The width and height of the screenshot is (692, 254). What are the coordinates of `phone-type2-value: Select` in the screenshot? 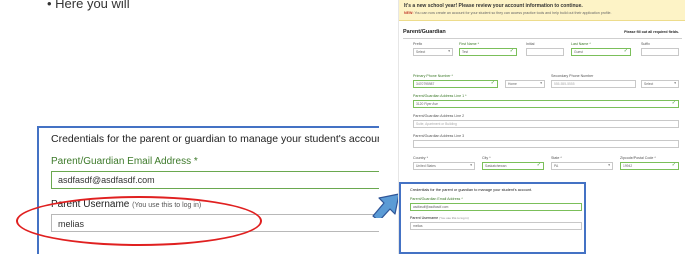 It's located at (649, 84).